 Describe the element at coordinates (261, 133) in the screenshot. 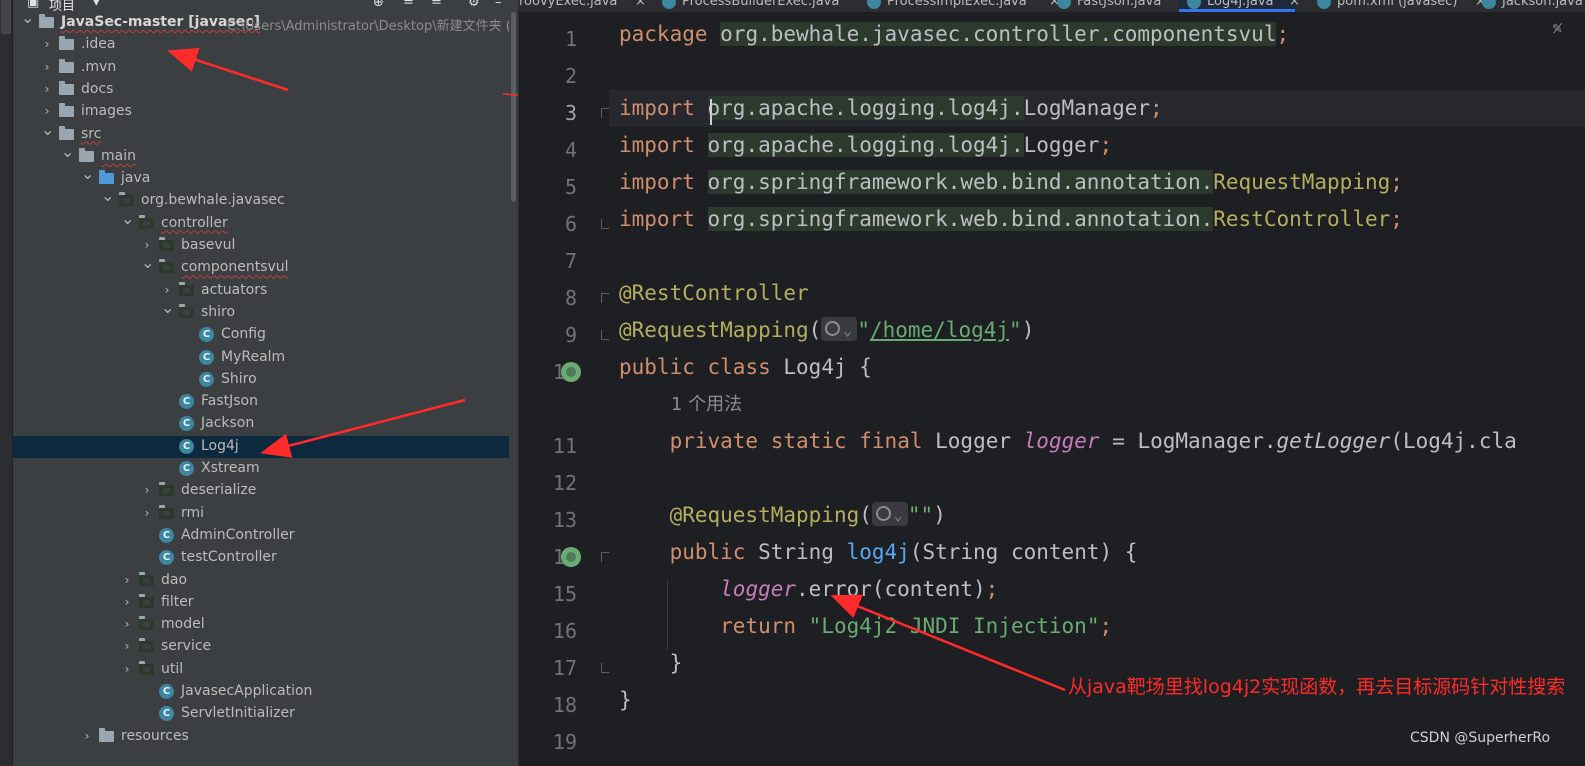

I see `tree-row: ⌄ src` at that location.